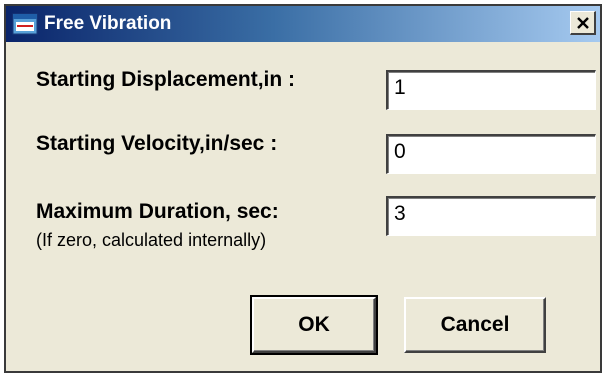 Image resolution: width=608 pixels, height=377 pixels. I want to click on close-icon, so click(583, 23).